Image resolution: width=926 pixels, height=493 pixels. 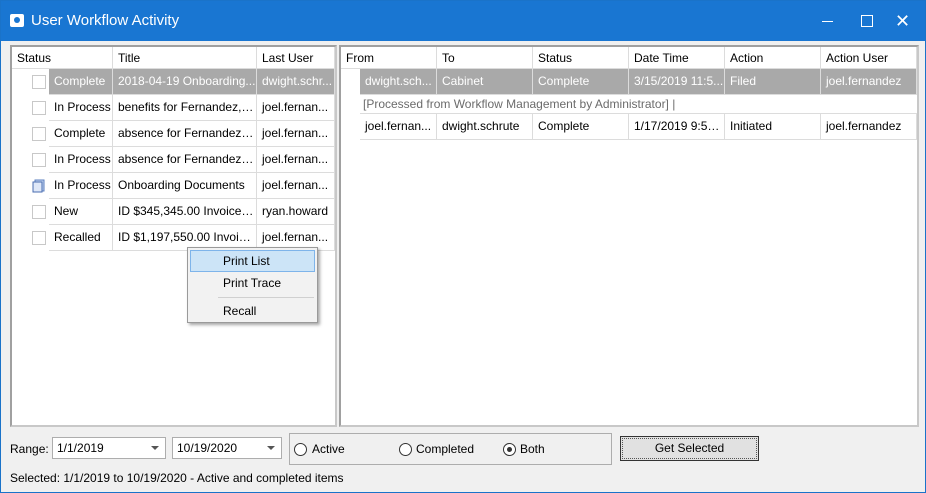 I want to click on radio-label-both: Both, so click(x=532, y=449).